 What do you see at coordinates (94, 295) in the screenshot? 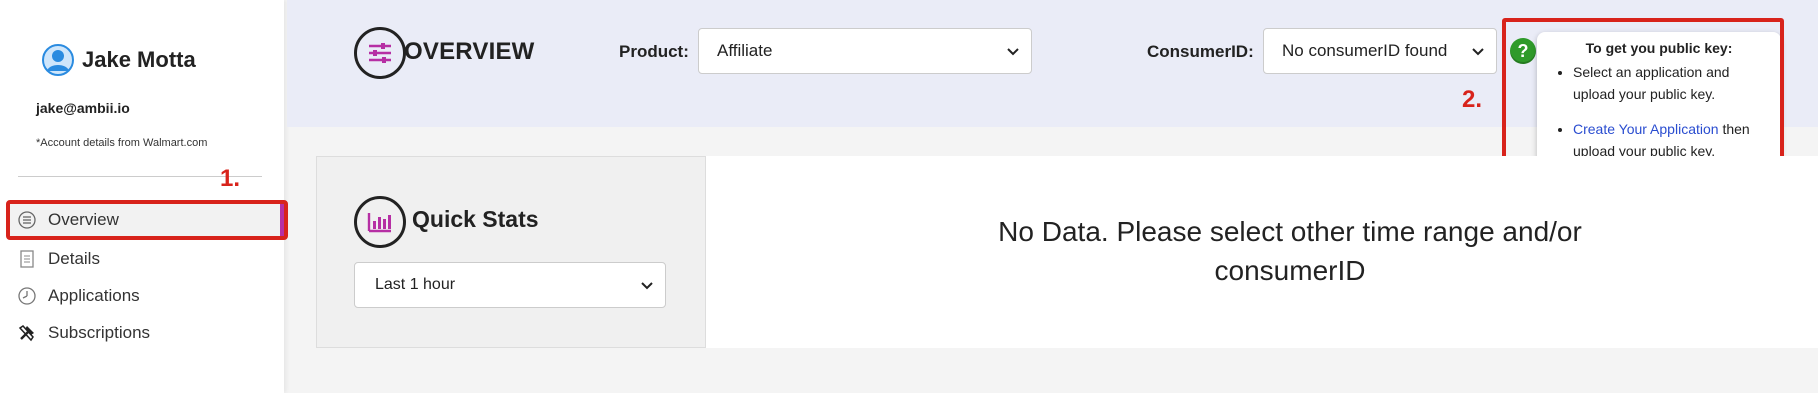
I see `sidebar-item-label: Applications` at bounding box center [94, 295].